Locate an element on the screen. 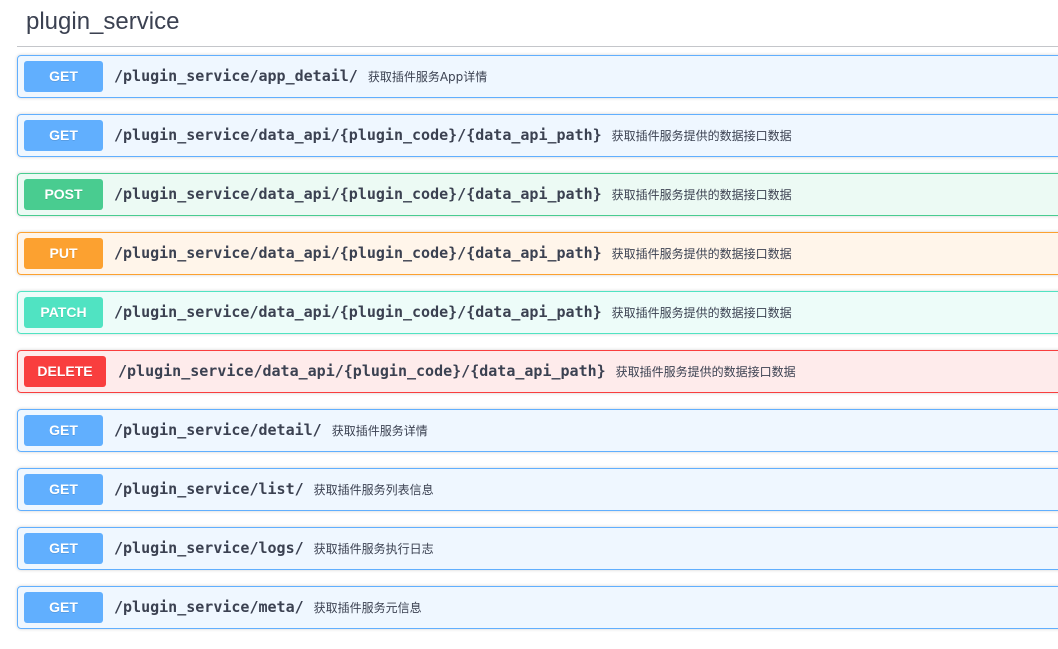  operation-summary: 获取插件服务执行日志 is located at coordinates (373, 549).